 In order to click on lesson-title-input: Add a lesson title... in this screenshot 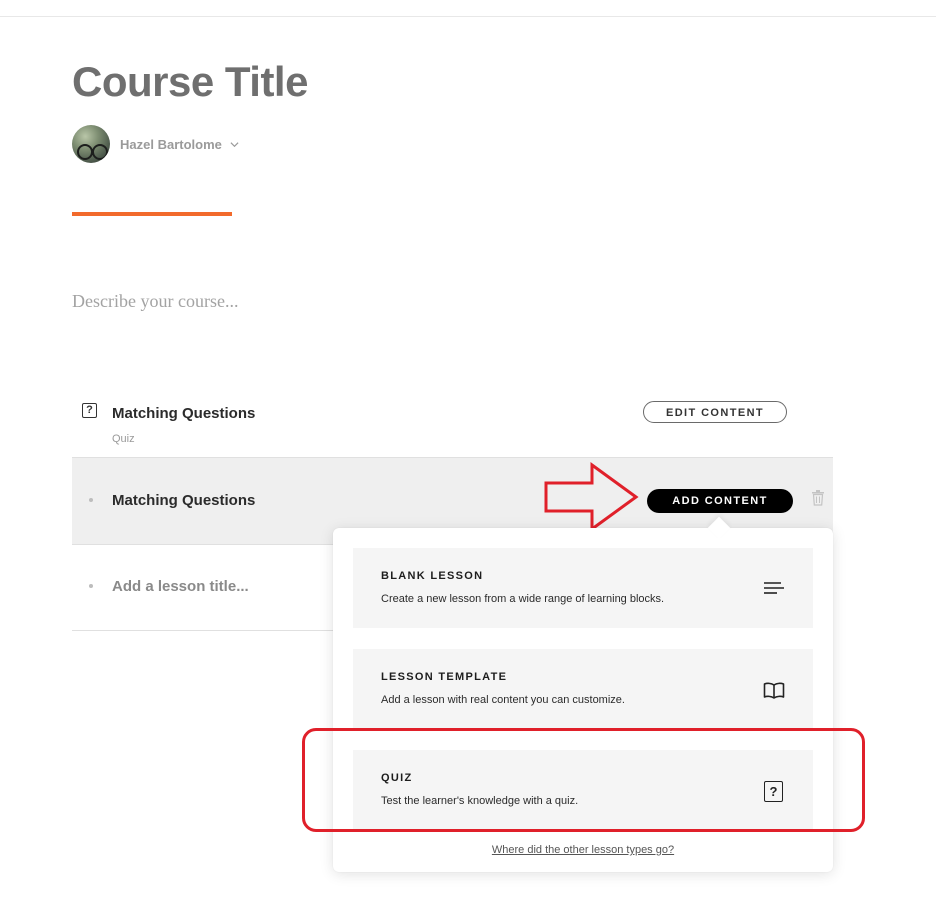, I will do `click(180, 586)`.